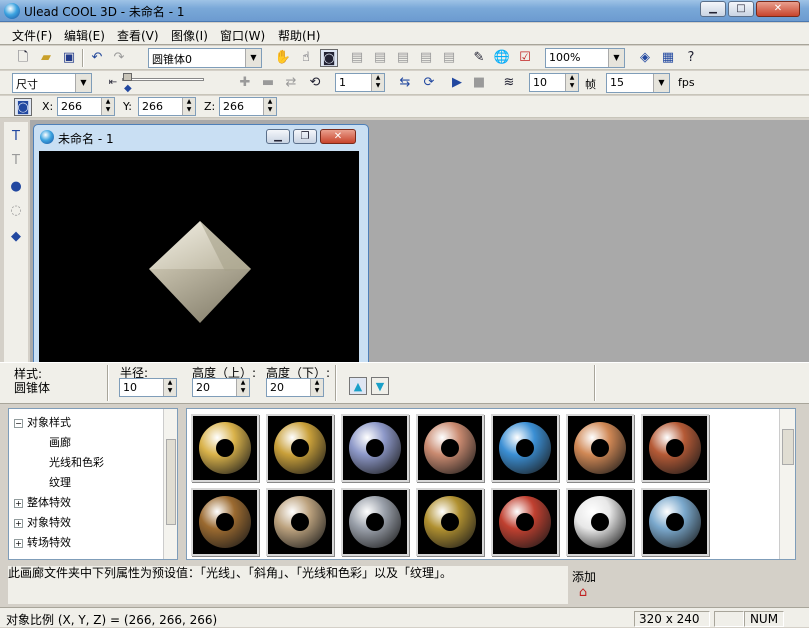  Describe the element at coordinates (295, 387) in the screenshot. I see `height-bottom-spinner: 20 ▲ ▼` at that location.